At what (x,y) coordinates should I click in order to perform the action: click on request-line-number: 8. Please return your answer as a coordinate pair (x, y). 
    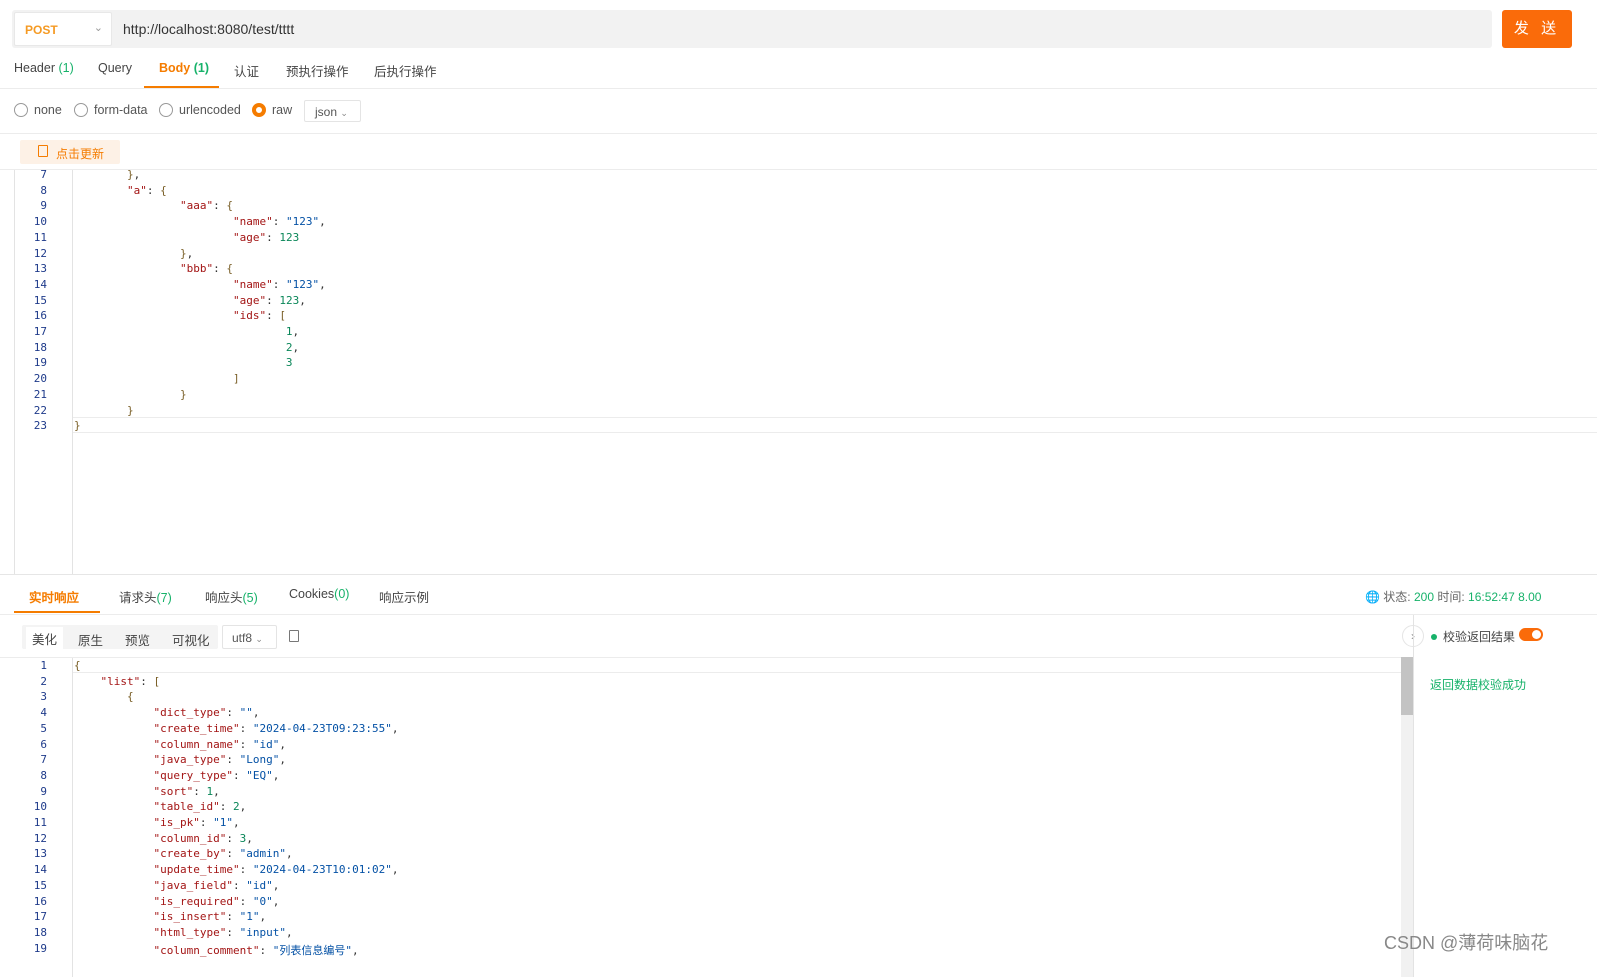
    Looking at the image, I should click on (43, 190).